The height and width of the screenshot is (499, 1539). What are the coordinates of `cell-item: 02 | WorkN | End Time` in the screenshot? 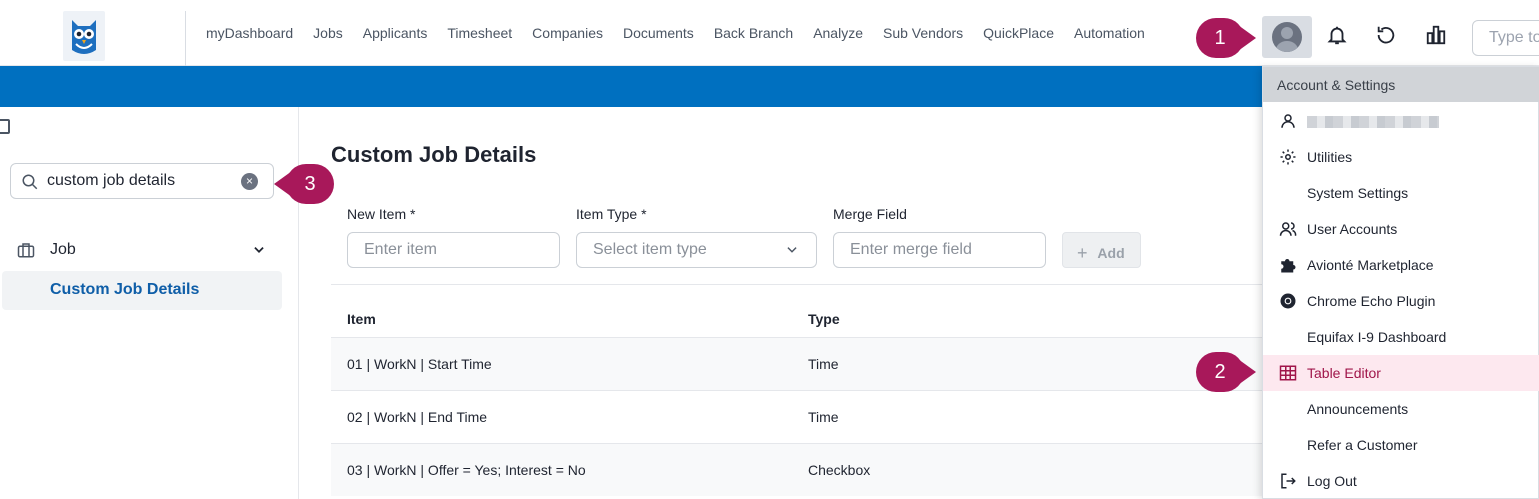 It's located at (417, 417).